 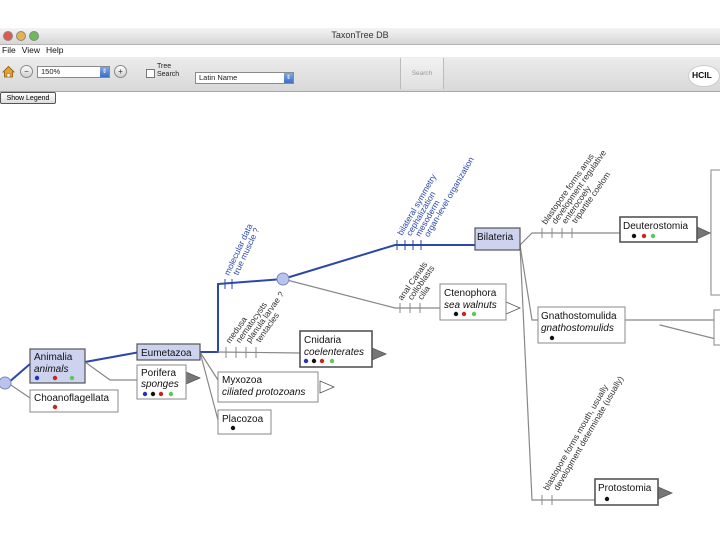 What do you see at coordinates (242, 380) in the screenshot?
I see `node-latin-name: Myxozoa` at bounding box center [242, 380].